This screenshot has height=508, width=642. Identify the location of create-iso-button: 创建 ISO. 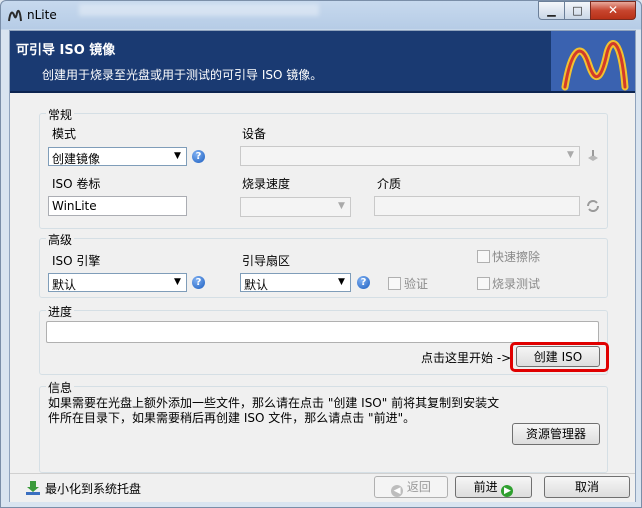
(558, 356).